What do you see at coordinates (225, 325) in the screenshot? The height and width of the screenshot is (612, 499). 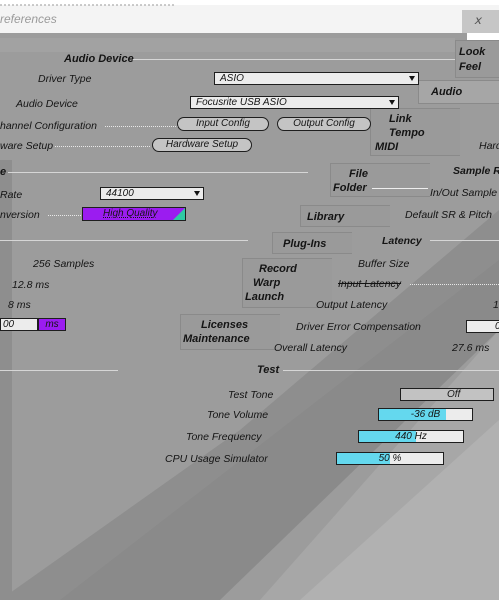 I see `tab-licenses-label: Licenses` at bounding box center [225, 325].